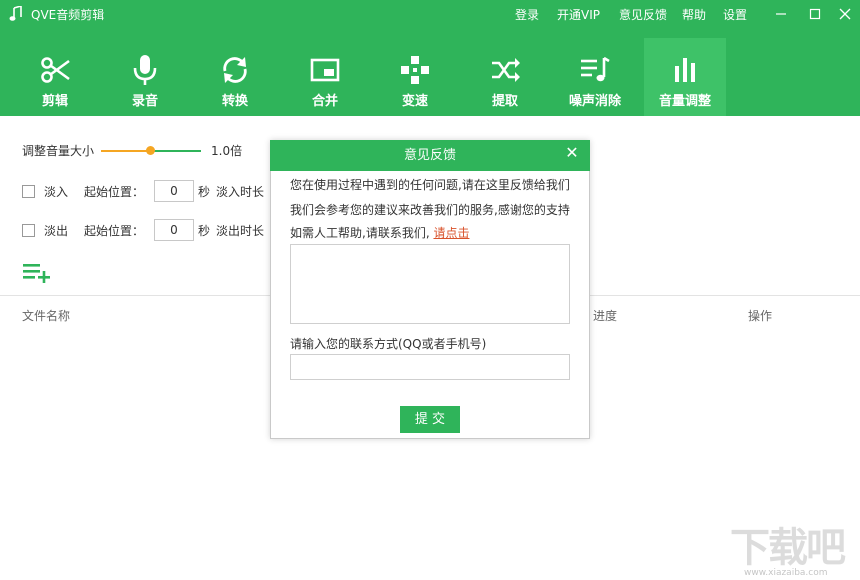 This screenshot has width=860, height=580. Describe the element at coordinates (145, 70) in the screenshot. I see `microphone-icon` at that location.